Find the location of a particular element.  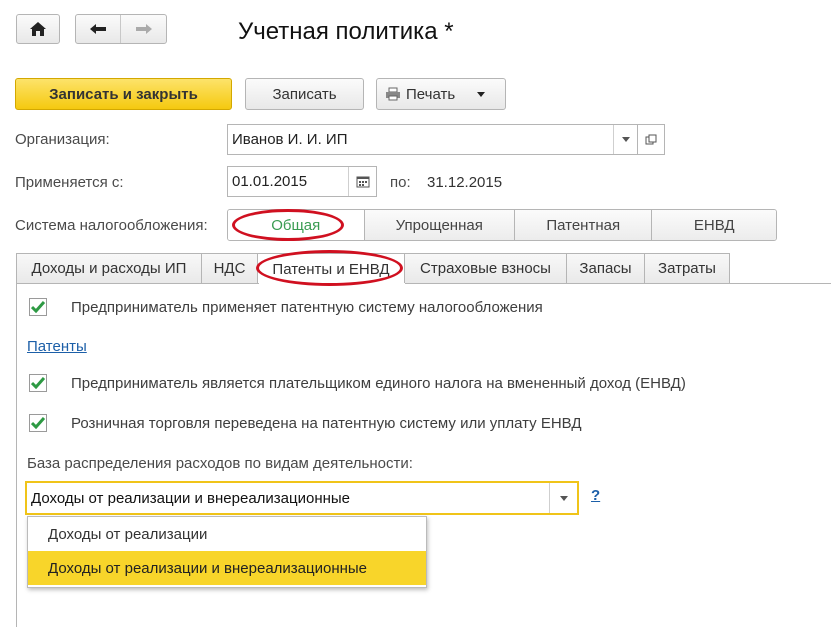

base-dropdown-button is located at coordinates (563, 498).